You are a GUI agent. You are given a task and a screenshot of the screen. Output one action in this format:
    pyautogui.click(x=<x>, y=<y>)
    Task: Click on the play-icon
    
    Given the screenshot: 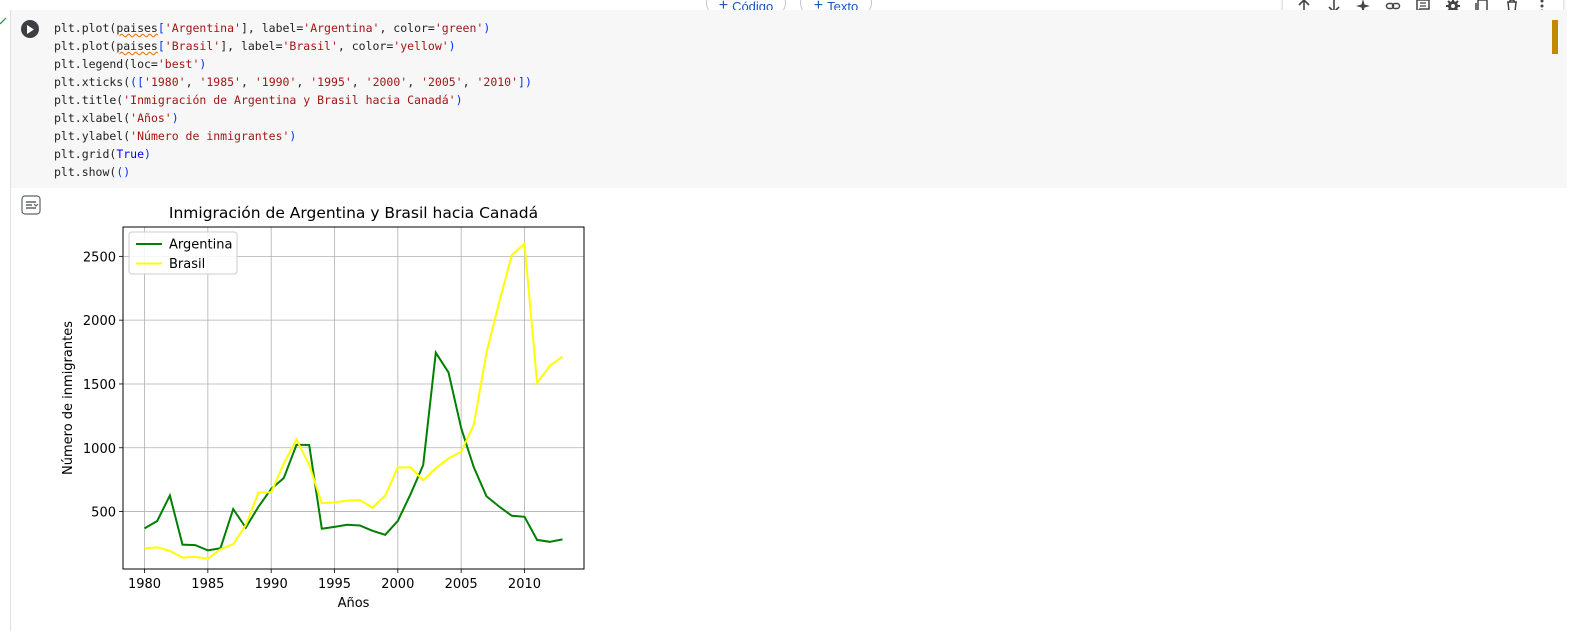 What is the action you would take?
    pyautogui.click(x=30, y=29)
    